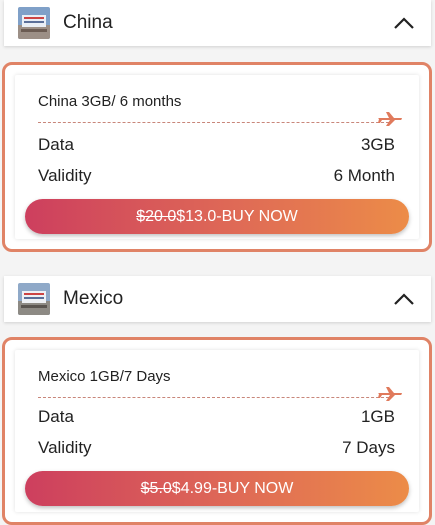 Image resolution: width=435 pixels, height=525 pixels. I want to click on country-name: Mexico, so click(93, 298).